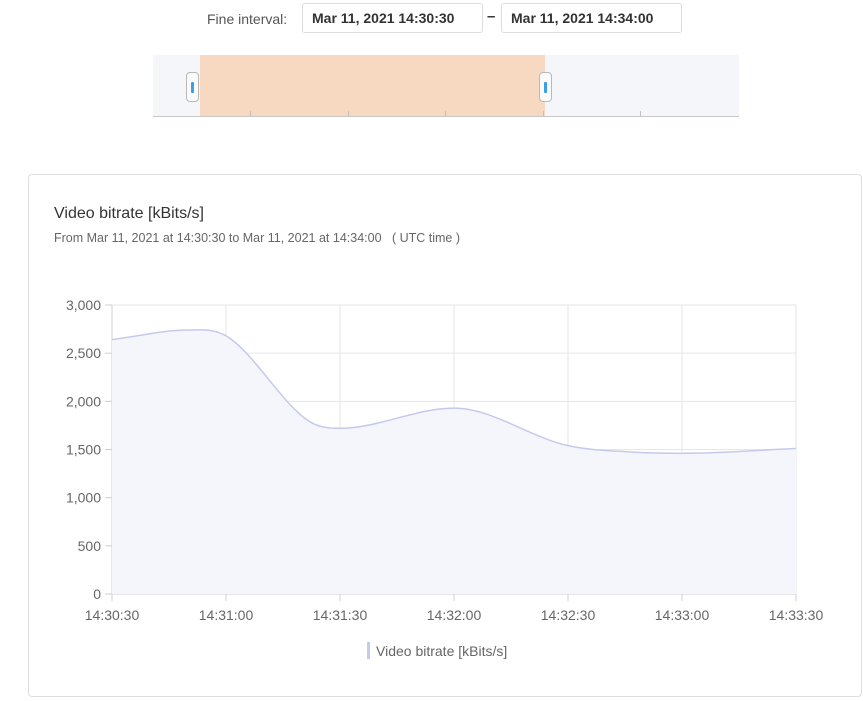 The height and width of the screenshot is (701, 863). What do you see at coordinates (796, 615) in the screenshot?
I see `x-tick-label: 14:33:30` at bounding box center [796, 615].